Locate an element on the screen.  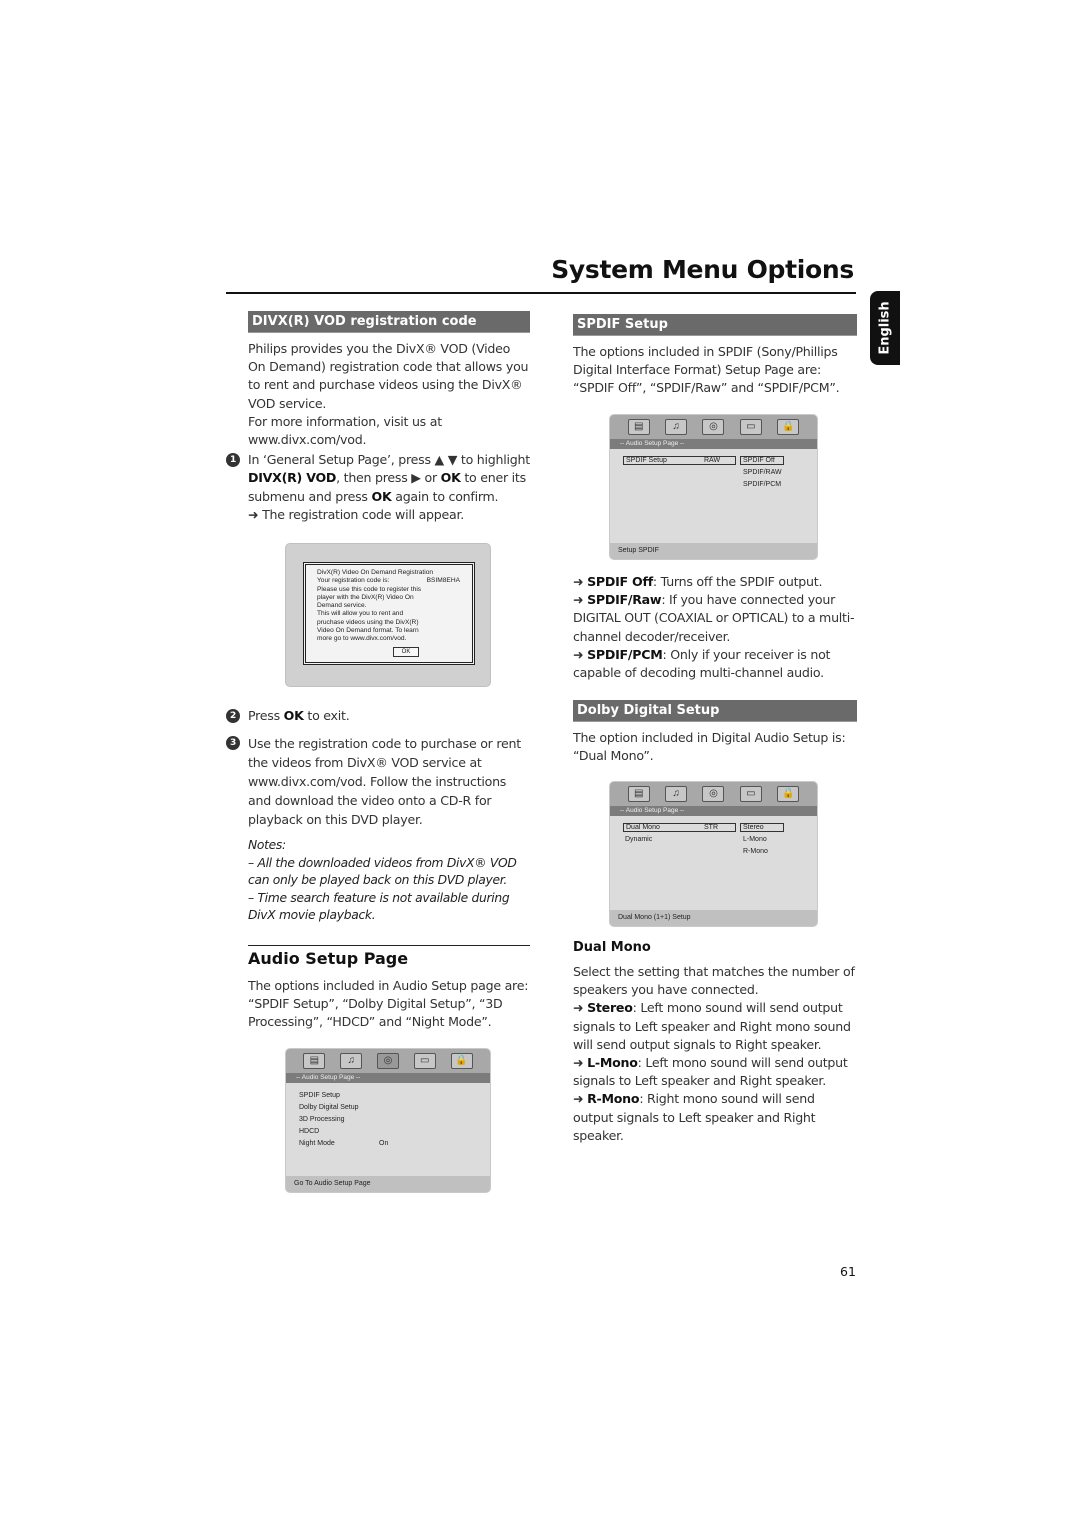
menu-item-hdcd: HDCD is located at coordinates (309, 1131).